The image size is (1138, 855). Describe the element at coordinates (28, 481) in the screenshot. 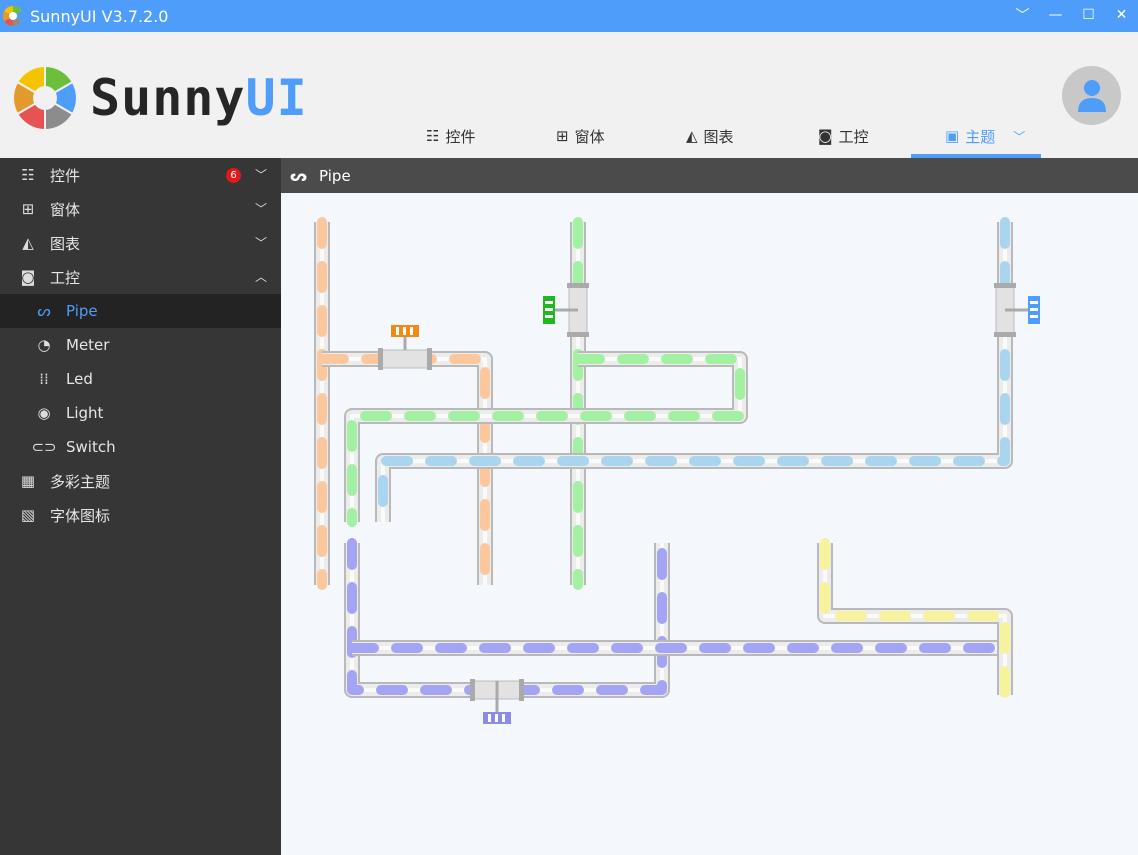

I see `clapperboard-icon: ▦` at that location.